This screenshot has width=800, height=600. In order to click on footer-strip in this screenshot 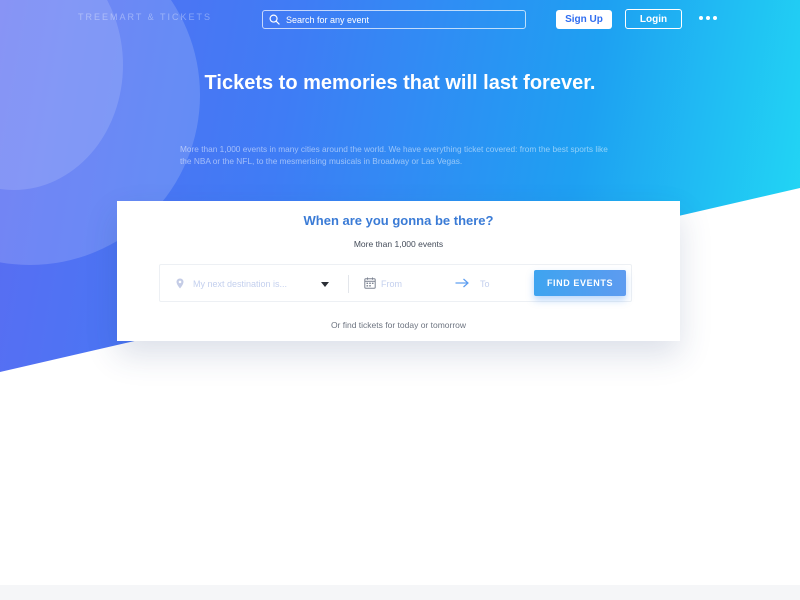, I will do `click(400, 592)`.